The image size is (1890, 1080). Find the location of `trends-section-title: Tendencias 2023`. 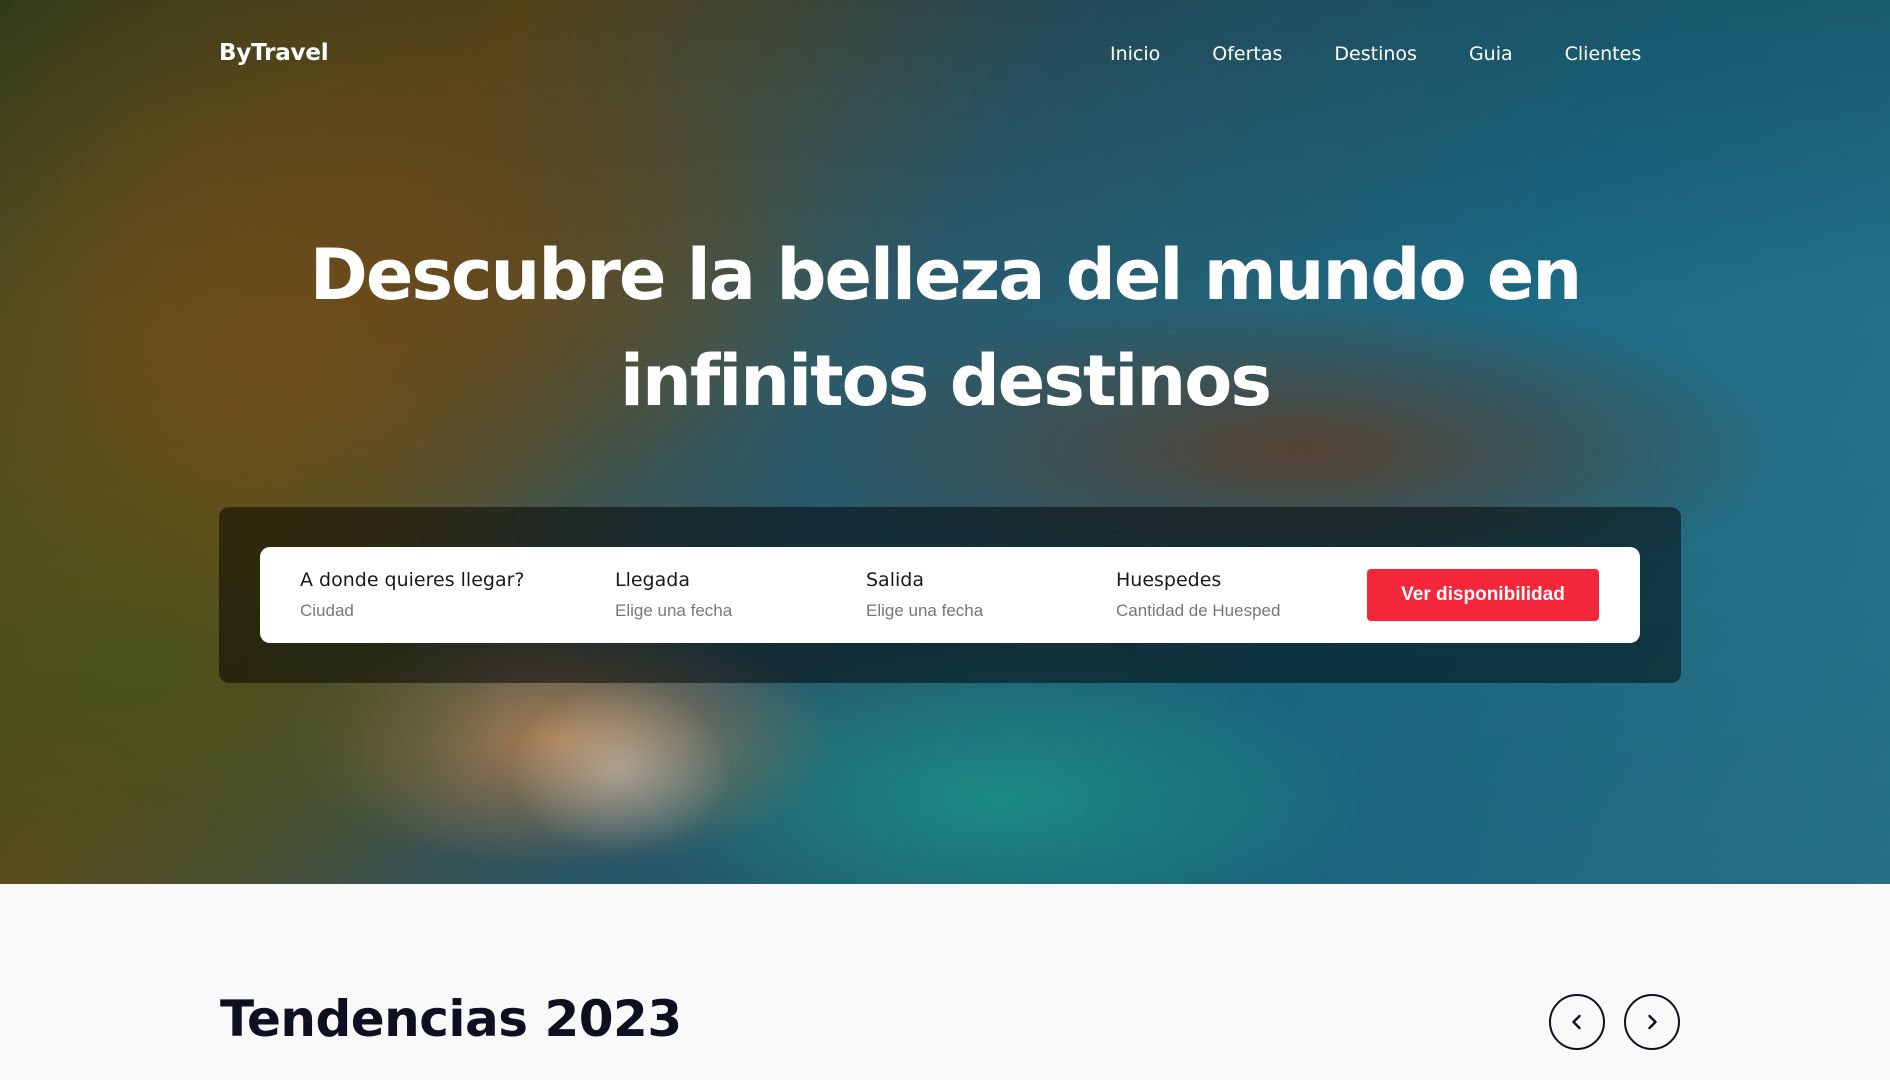

trends-section-title: Tendencias 2023 is located at coordinates (451, 1019).